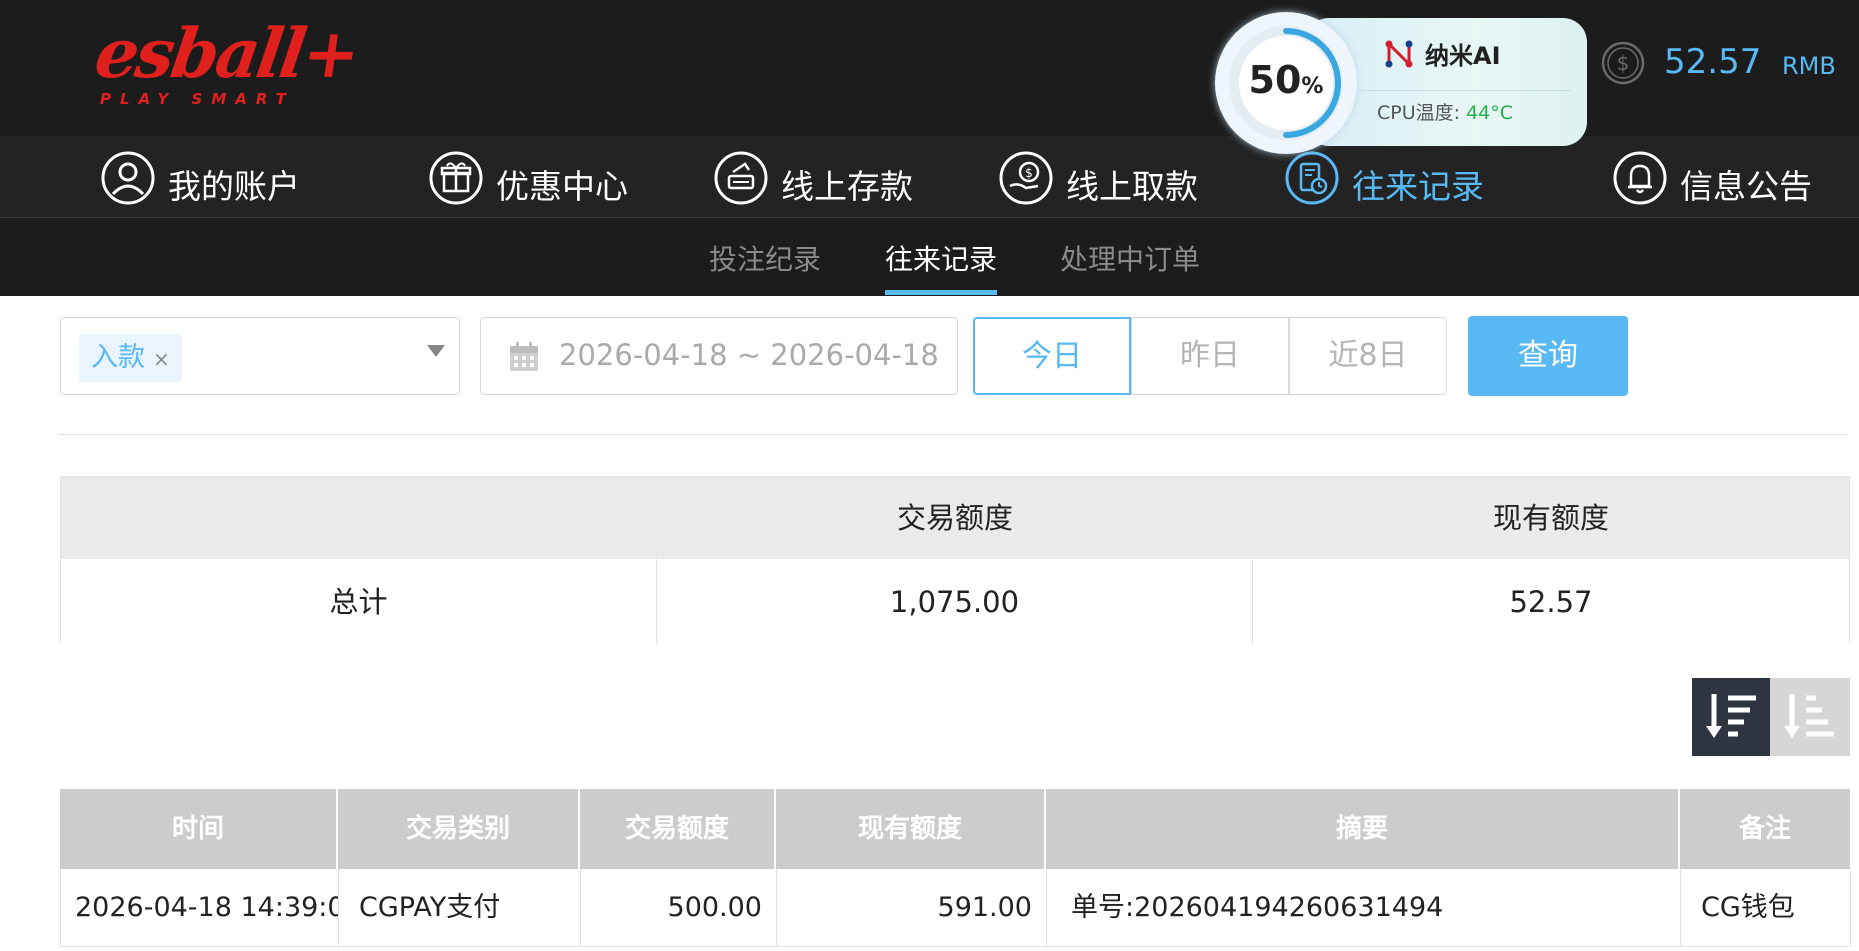  Describe the element at coordinates (678, 829) in the screenshot. I see `column-header-amount: 交易额度` at that location.